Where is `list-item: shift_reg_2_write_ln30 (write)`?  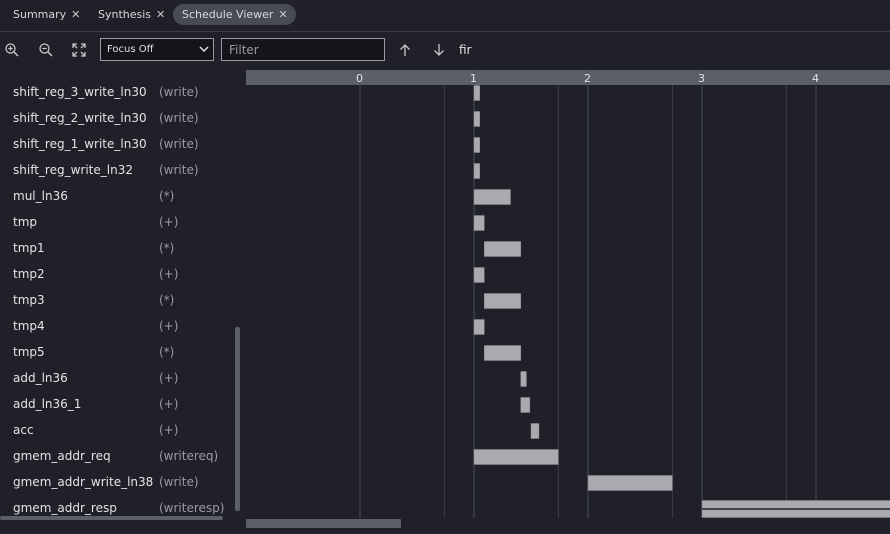 list-item: shift_reg_2_write_ln30 (write) is located at coordinates (123, 118).